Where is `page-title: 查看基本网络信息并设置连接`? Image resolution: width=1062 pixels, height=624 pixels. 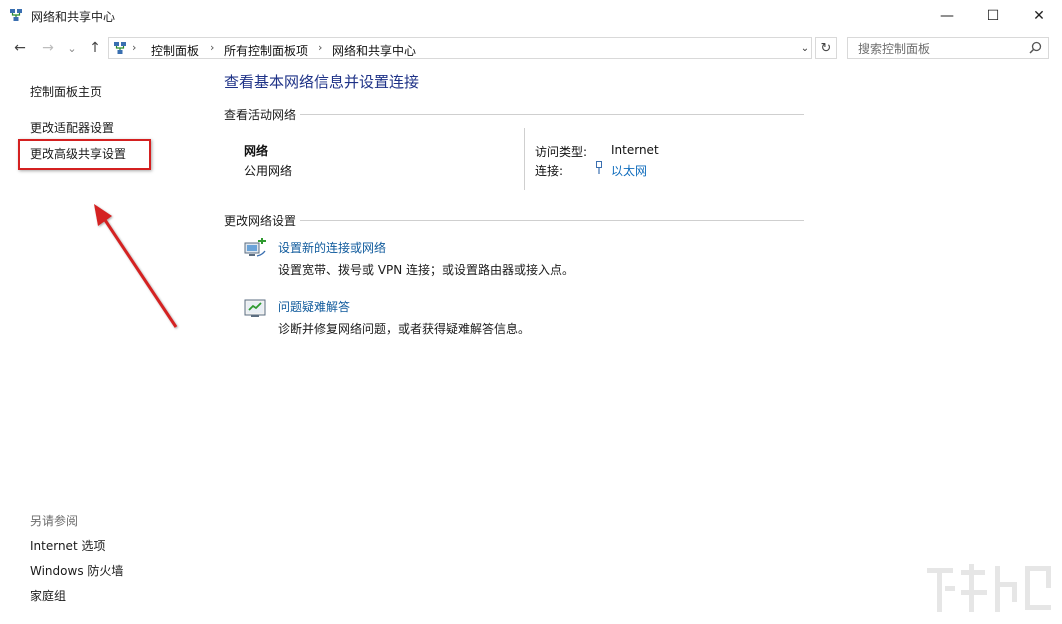
page-title: 查看基本网络信息并设置连接 is located at coordinates (321, 81).